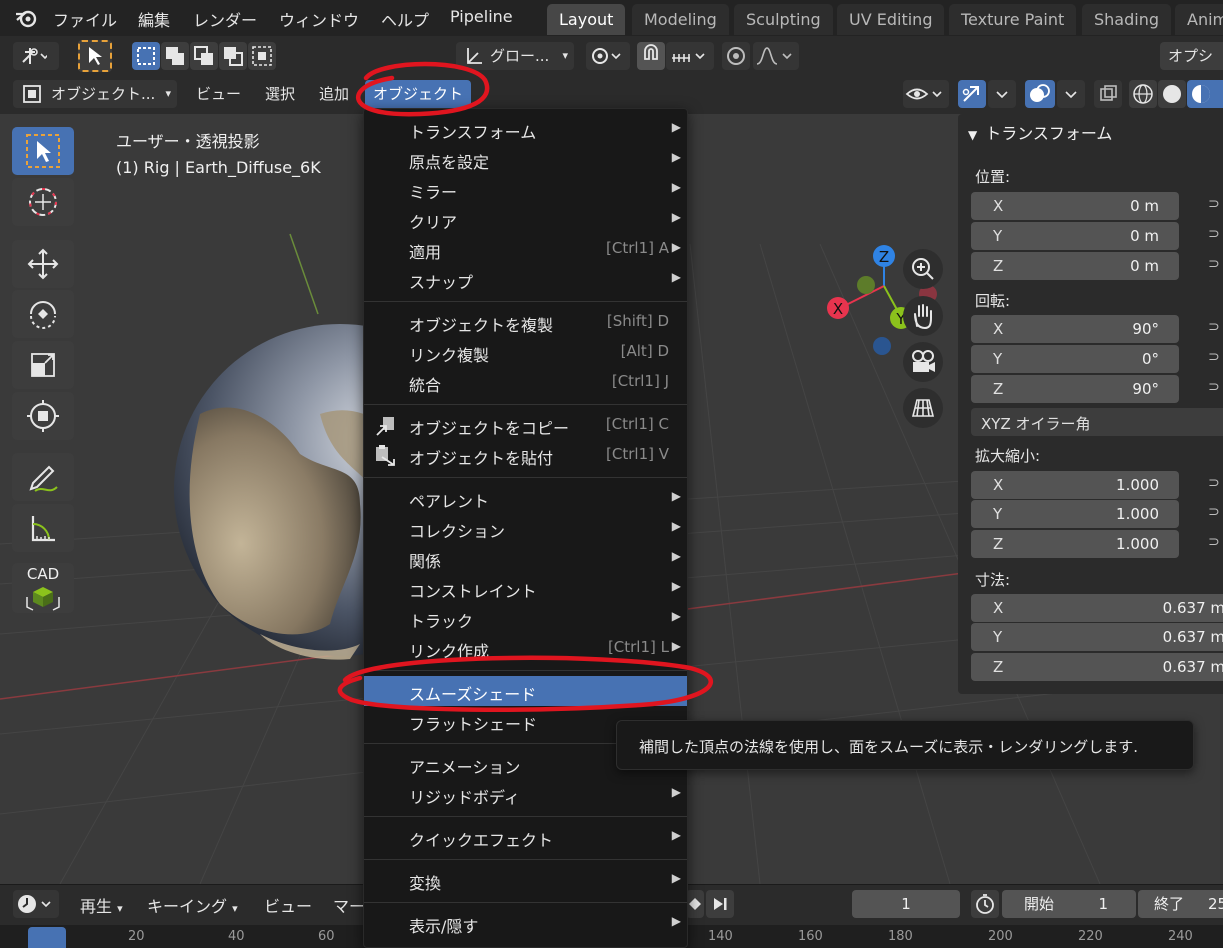 The width and height of the screenshot is (1223, 948). What do you see at coordinates (280, 94) in the screenshot?
I see `viewport-menu-select: 選択` at bounding box center [280, 94].